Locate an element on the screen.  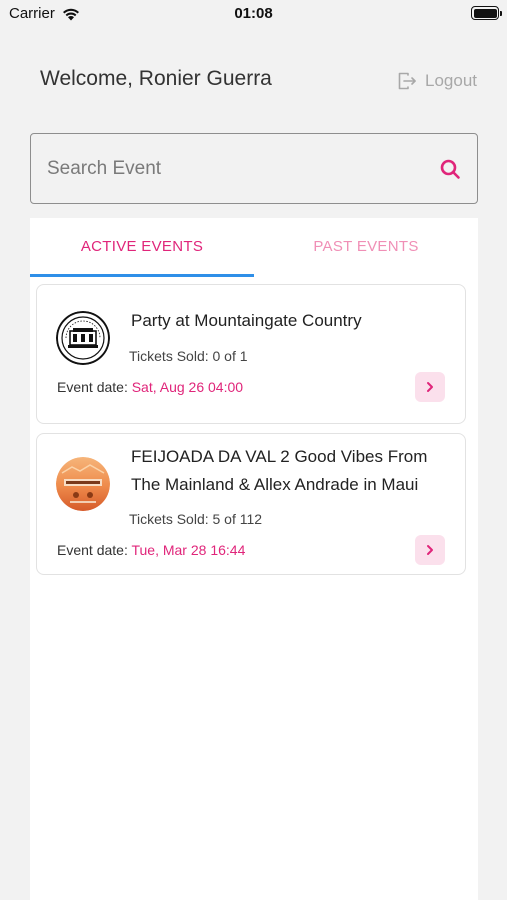
tab-active-events: ACTIVE EVENTS is located at coordinates (142, 247).